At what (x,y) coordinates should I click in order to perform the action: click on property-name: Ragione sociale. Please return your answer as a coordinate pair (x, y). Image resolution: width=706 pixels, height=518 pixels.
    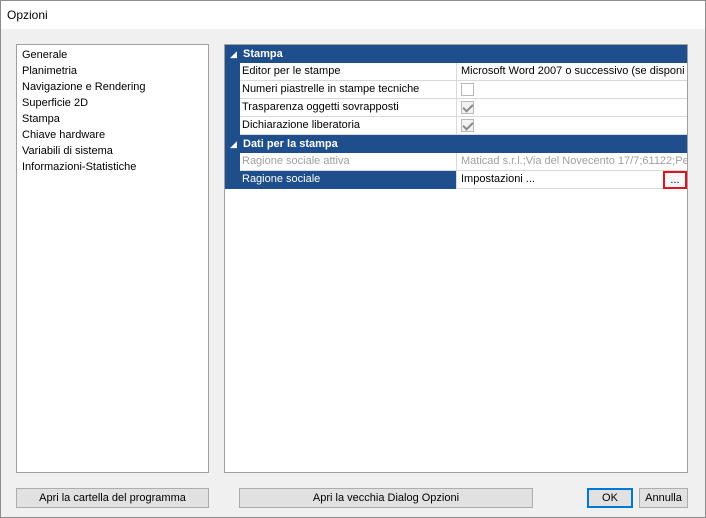
    Looking at the image, I should click on (341, 180).